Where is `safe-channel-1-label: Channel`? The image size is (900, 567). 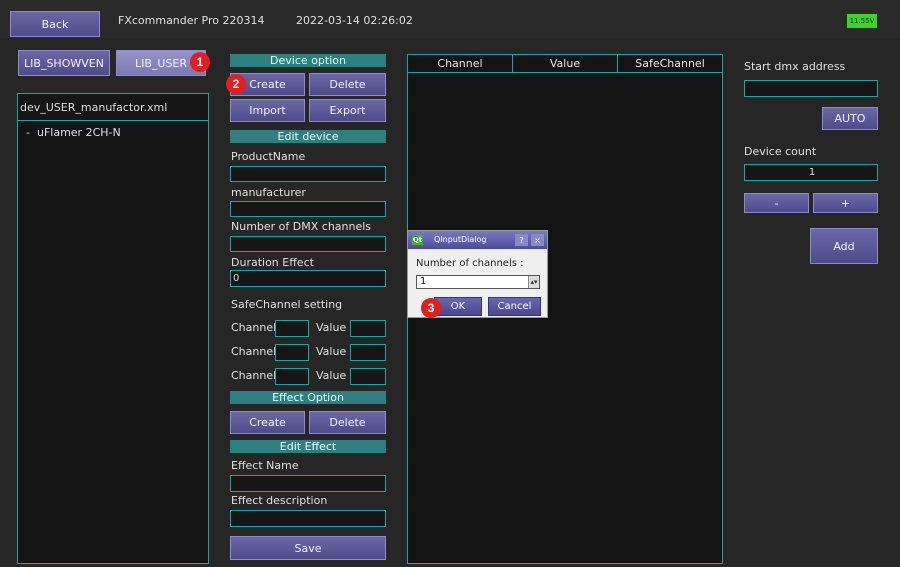 safe-channel-1-label: Channel is located at coordinates (254, 327).